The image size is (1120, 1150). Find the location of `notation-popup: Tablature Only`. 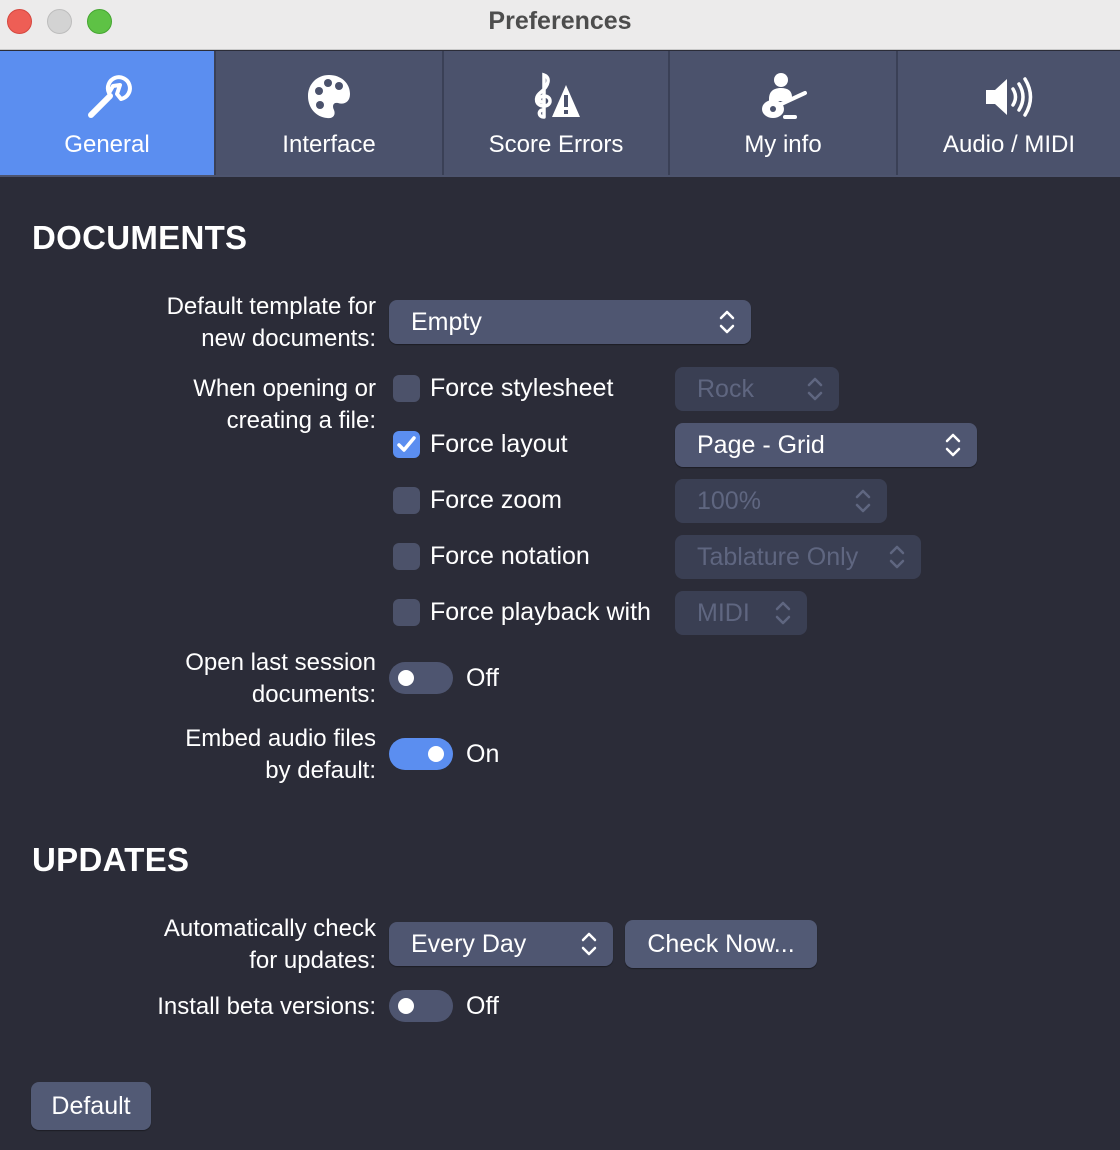

notation-popup: Tablature Only is located at coordinates (798, 557).